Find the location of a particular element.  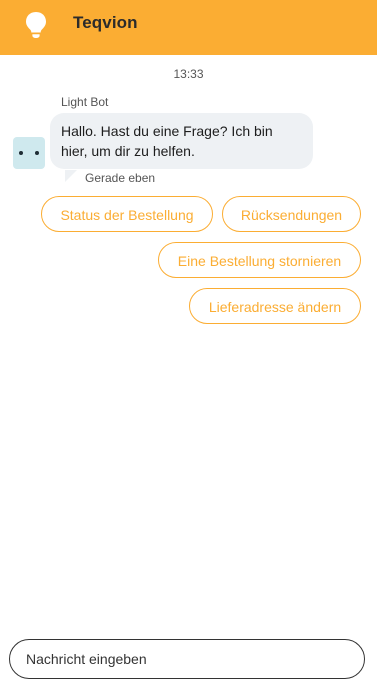

app-title: Teqvion is located at coordinates (105, 22).